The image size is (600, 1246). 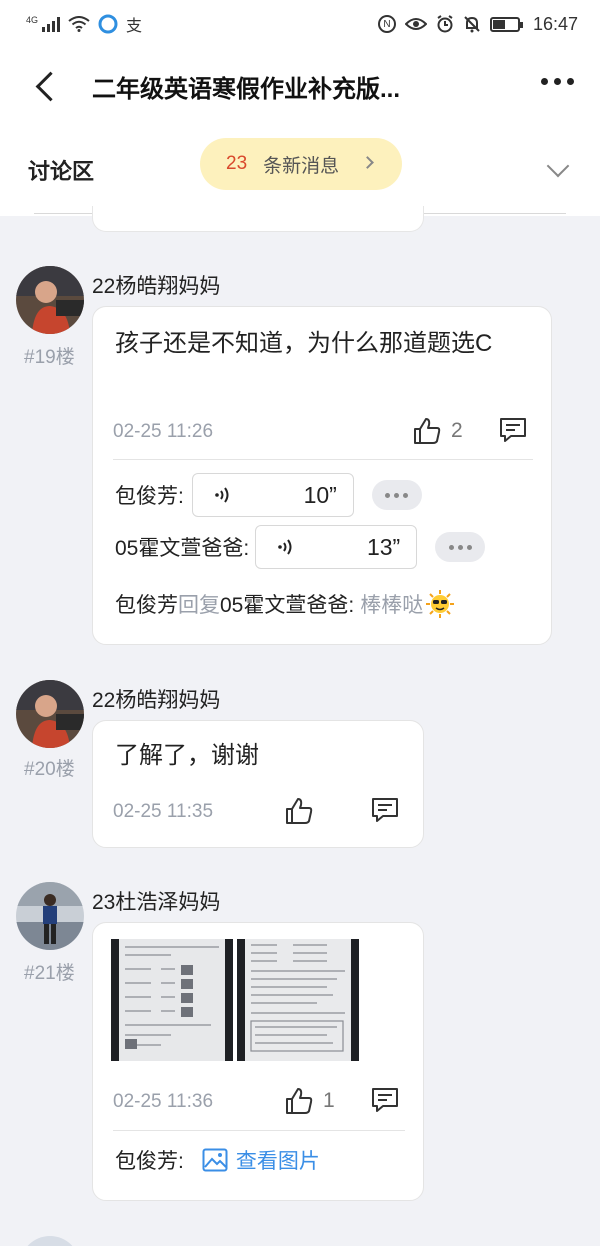 What do you see at coordinates (108, 24) in the screenshot?
I see `app-notification-icon` at bounding box center [108, 24].